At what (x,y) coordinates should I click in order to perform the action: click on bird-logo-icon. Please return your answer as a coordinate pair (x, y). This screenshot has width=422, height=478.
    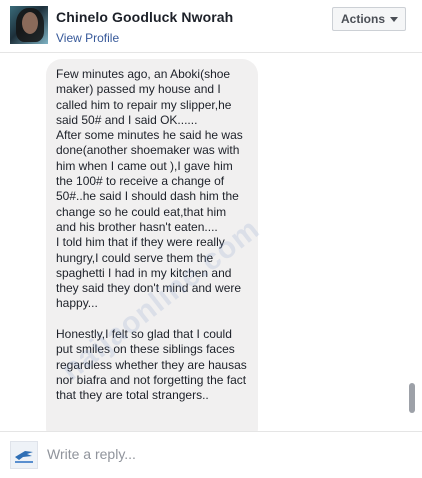
    Looking at the image, I should click on (24, 455).